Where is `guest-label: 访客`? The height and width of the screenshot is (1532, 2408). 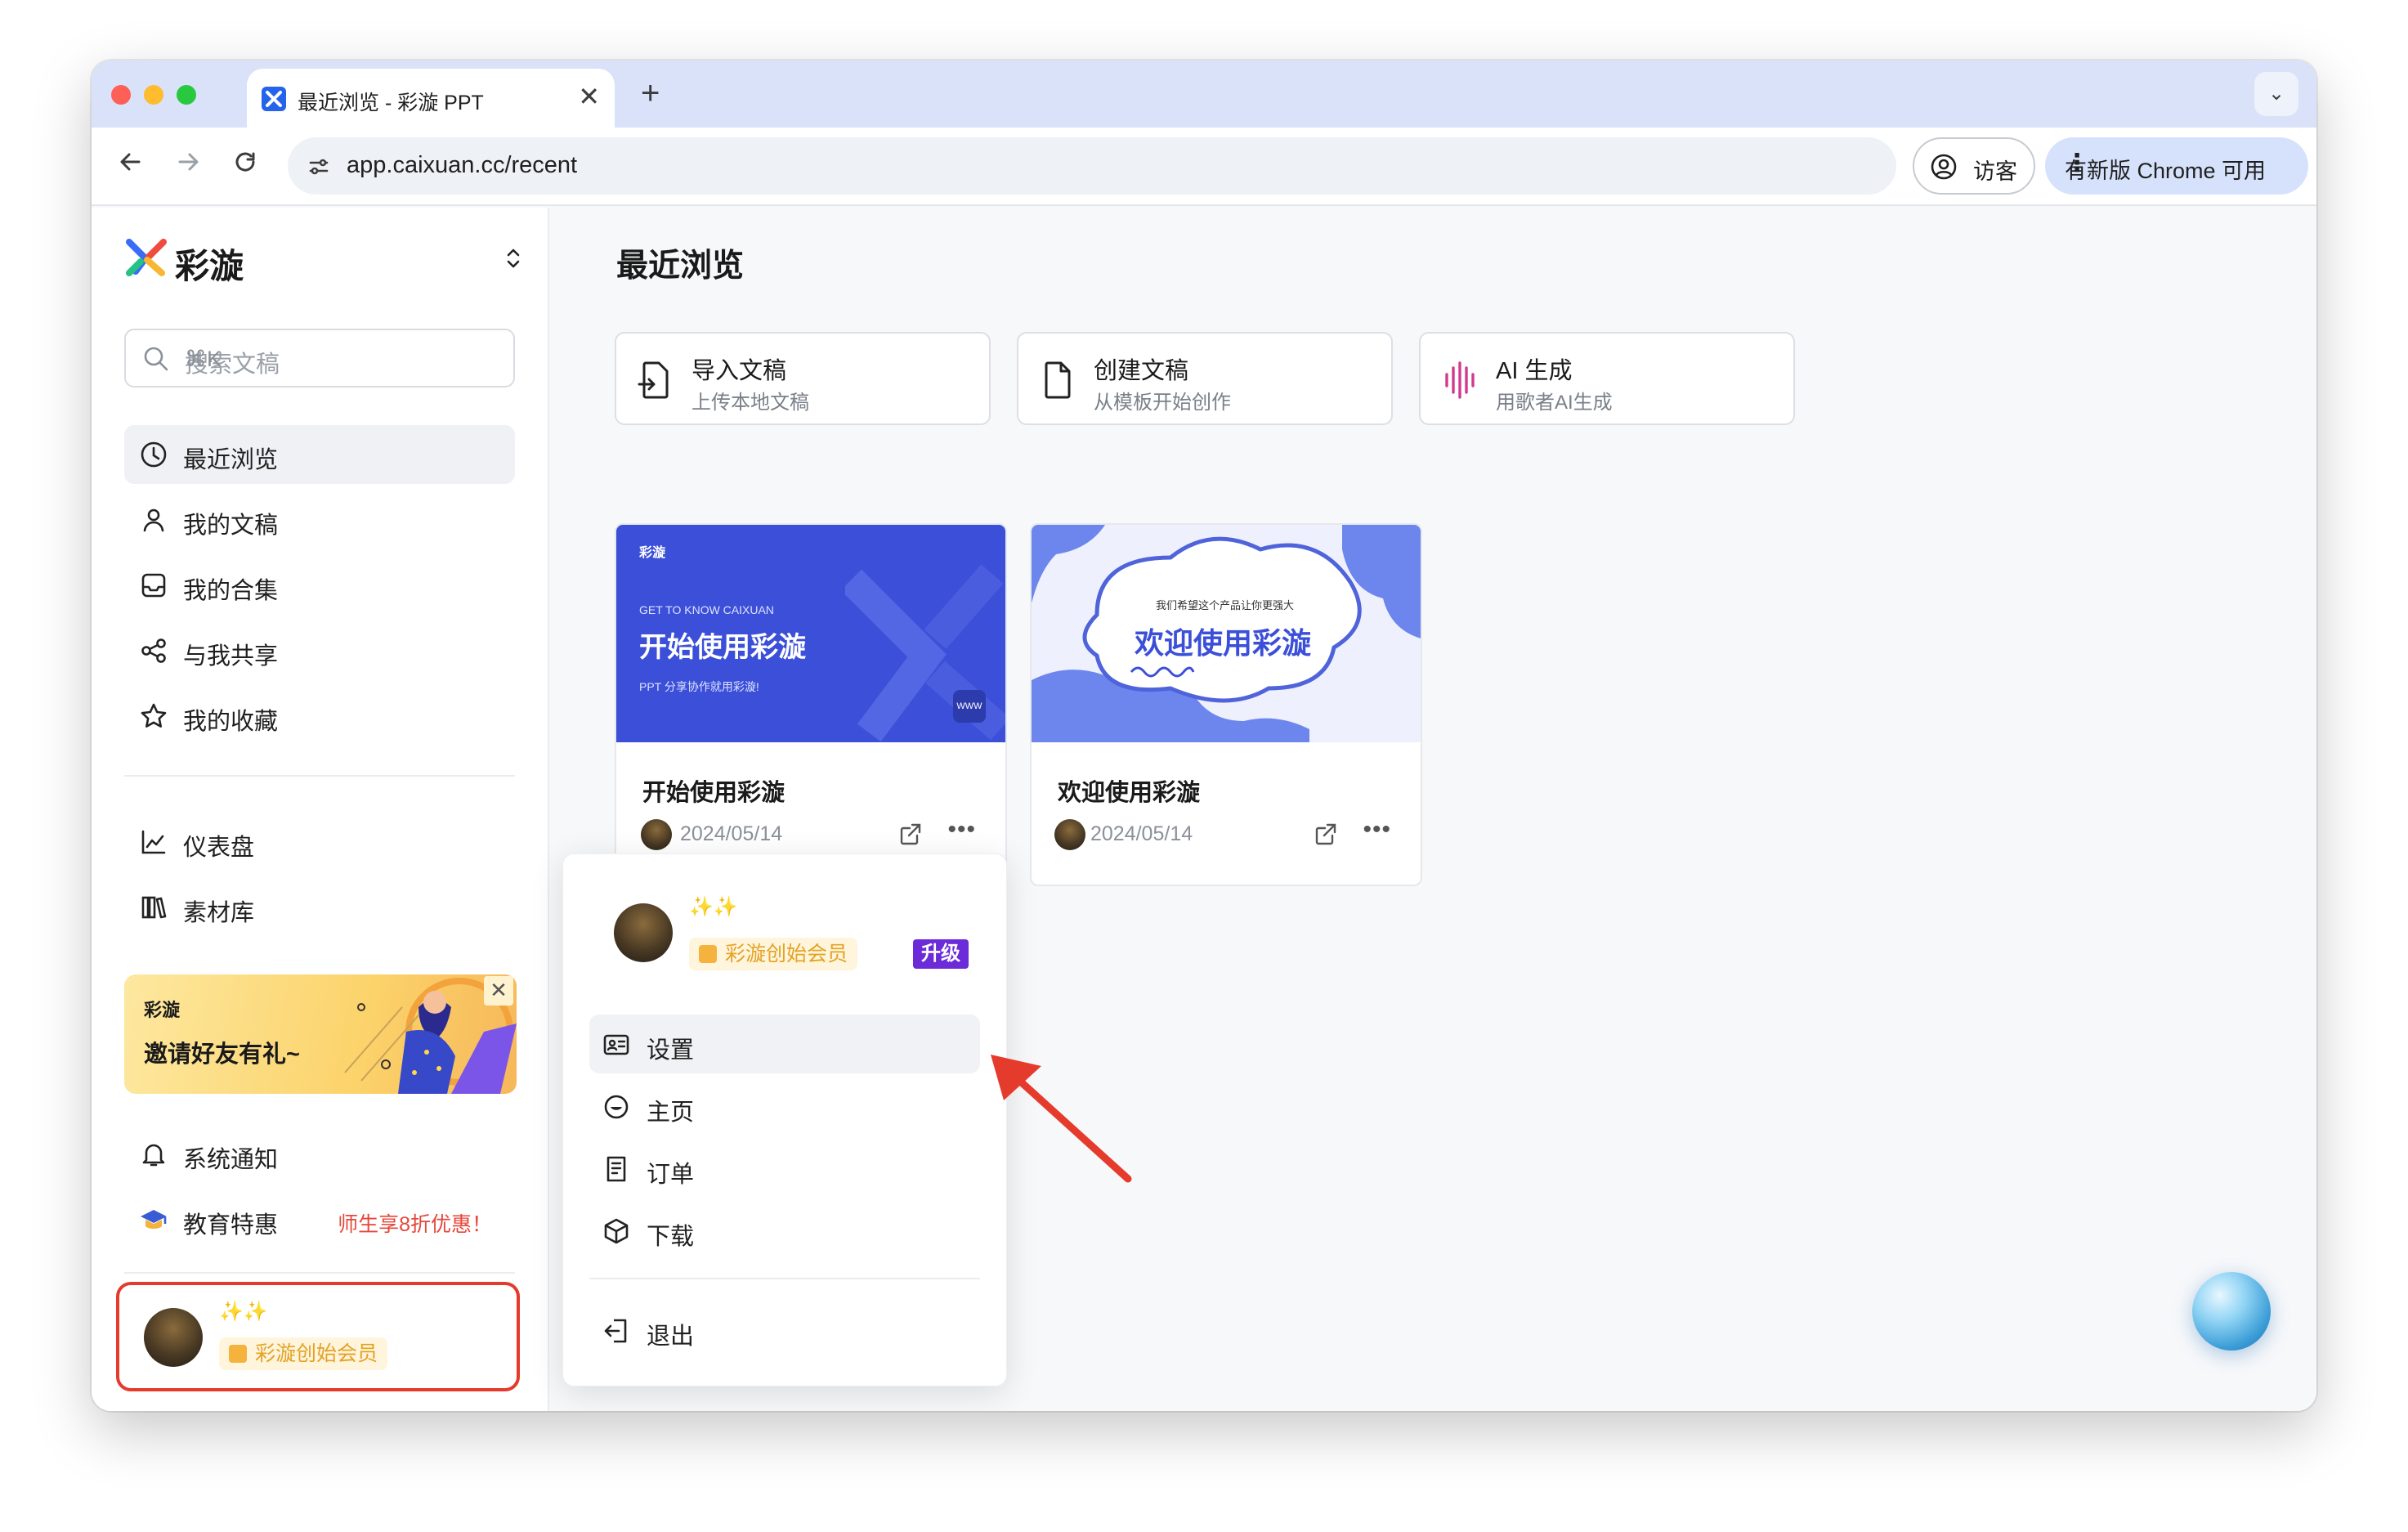
guest-label: 访客 is located at coordinates (1995, 171).